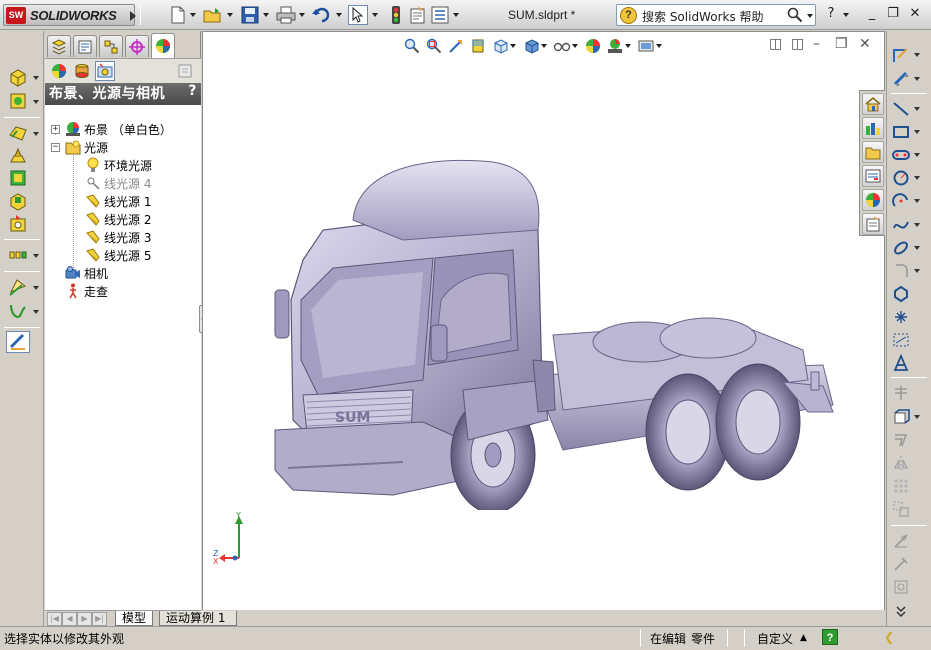  Describe the element at coordinates (915, 14) in the screenshot. I see `close-button: ✕` at that location.